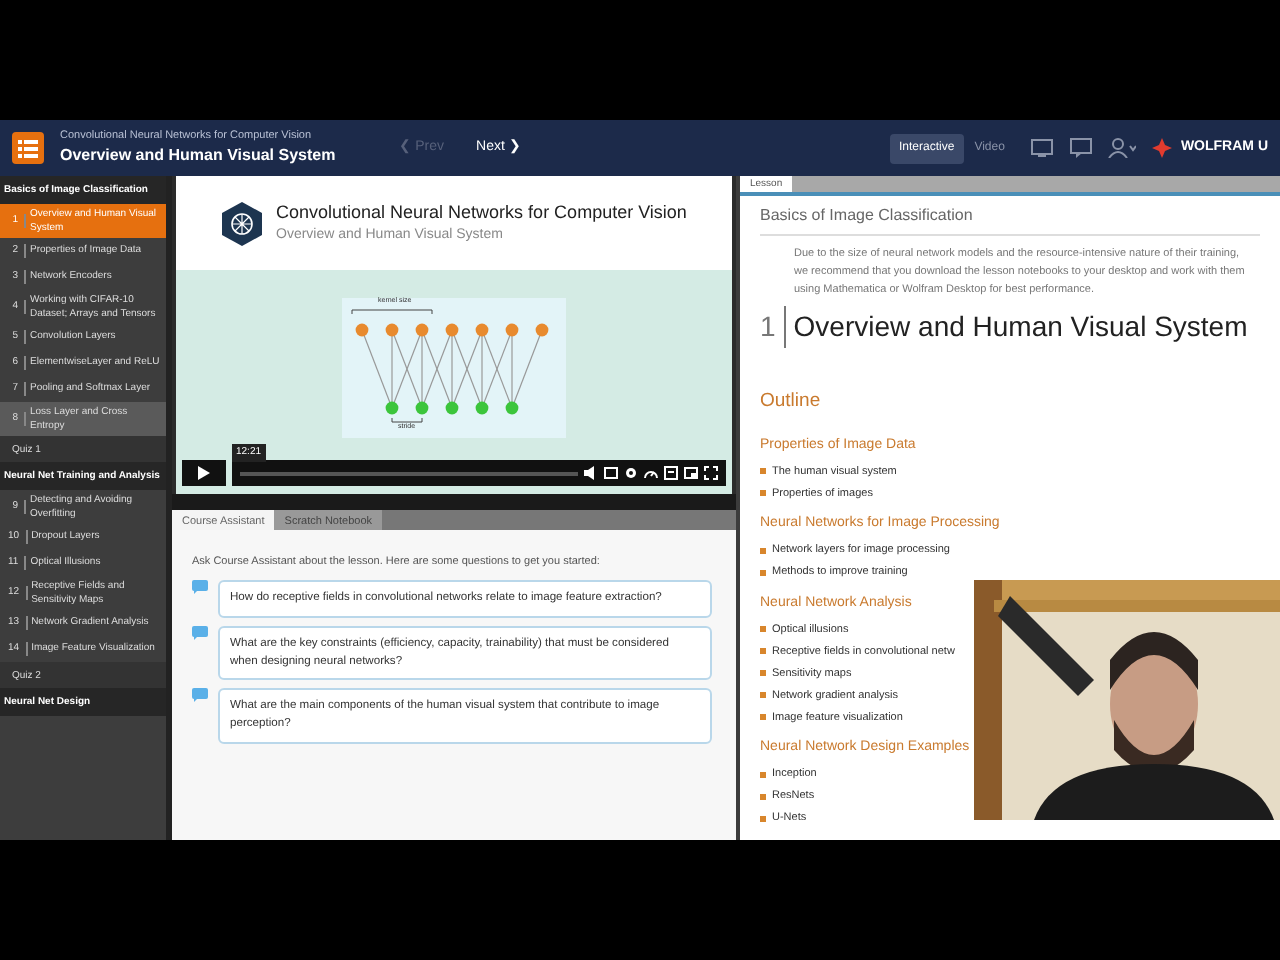  I want to click on settings-icon, so click(631, 473).